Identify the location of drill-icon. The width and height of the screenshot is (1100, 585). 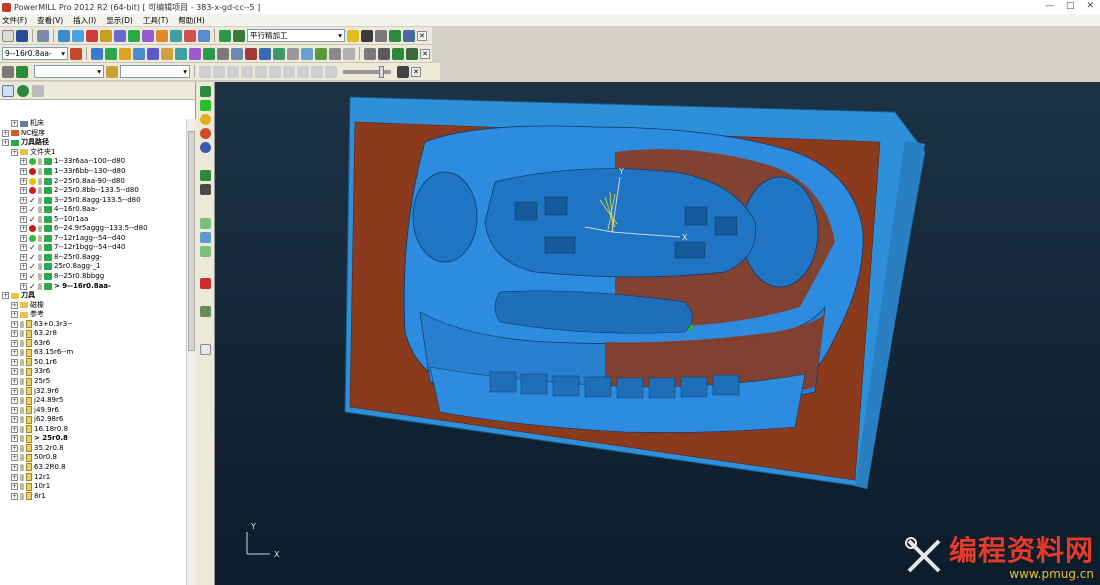
(97, 53).